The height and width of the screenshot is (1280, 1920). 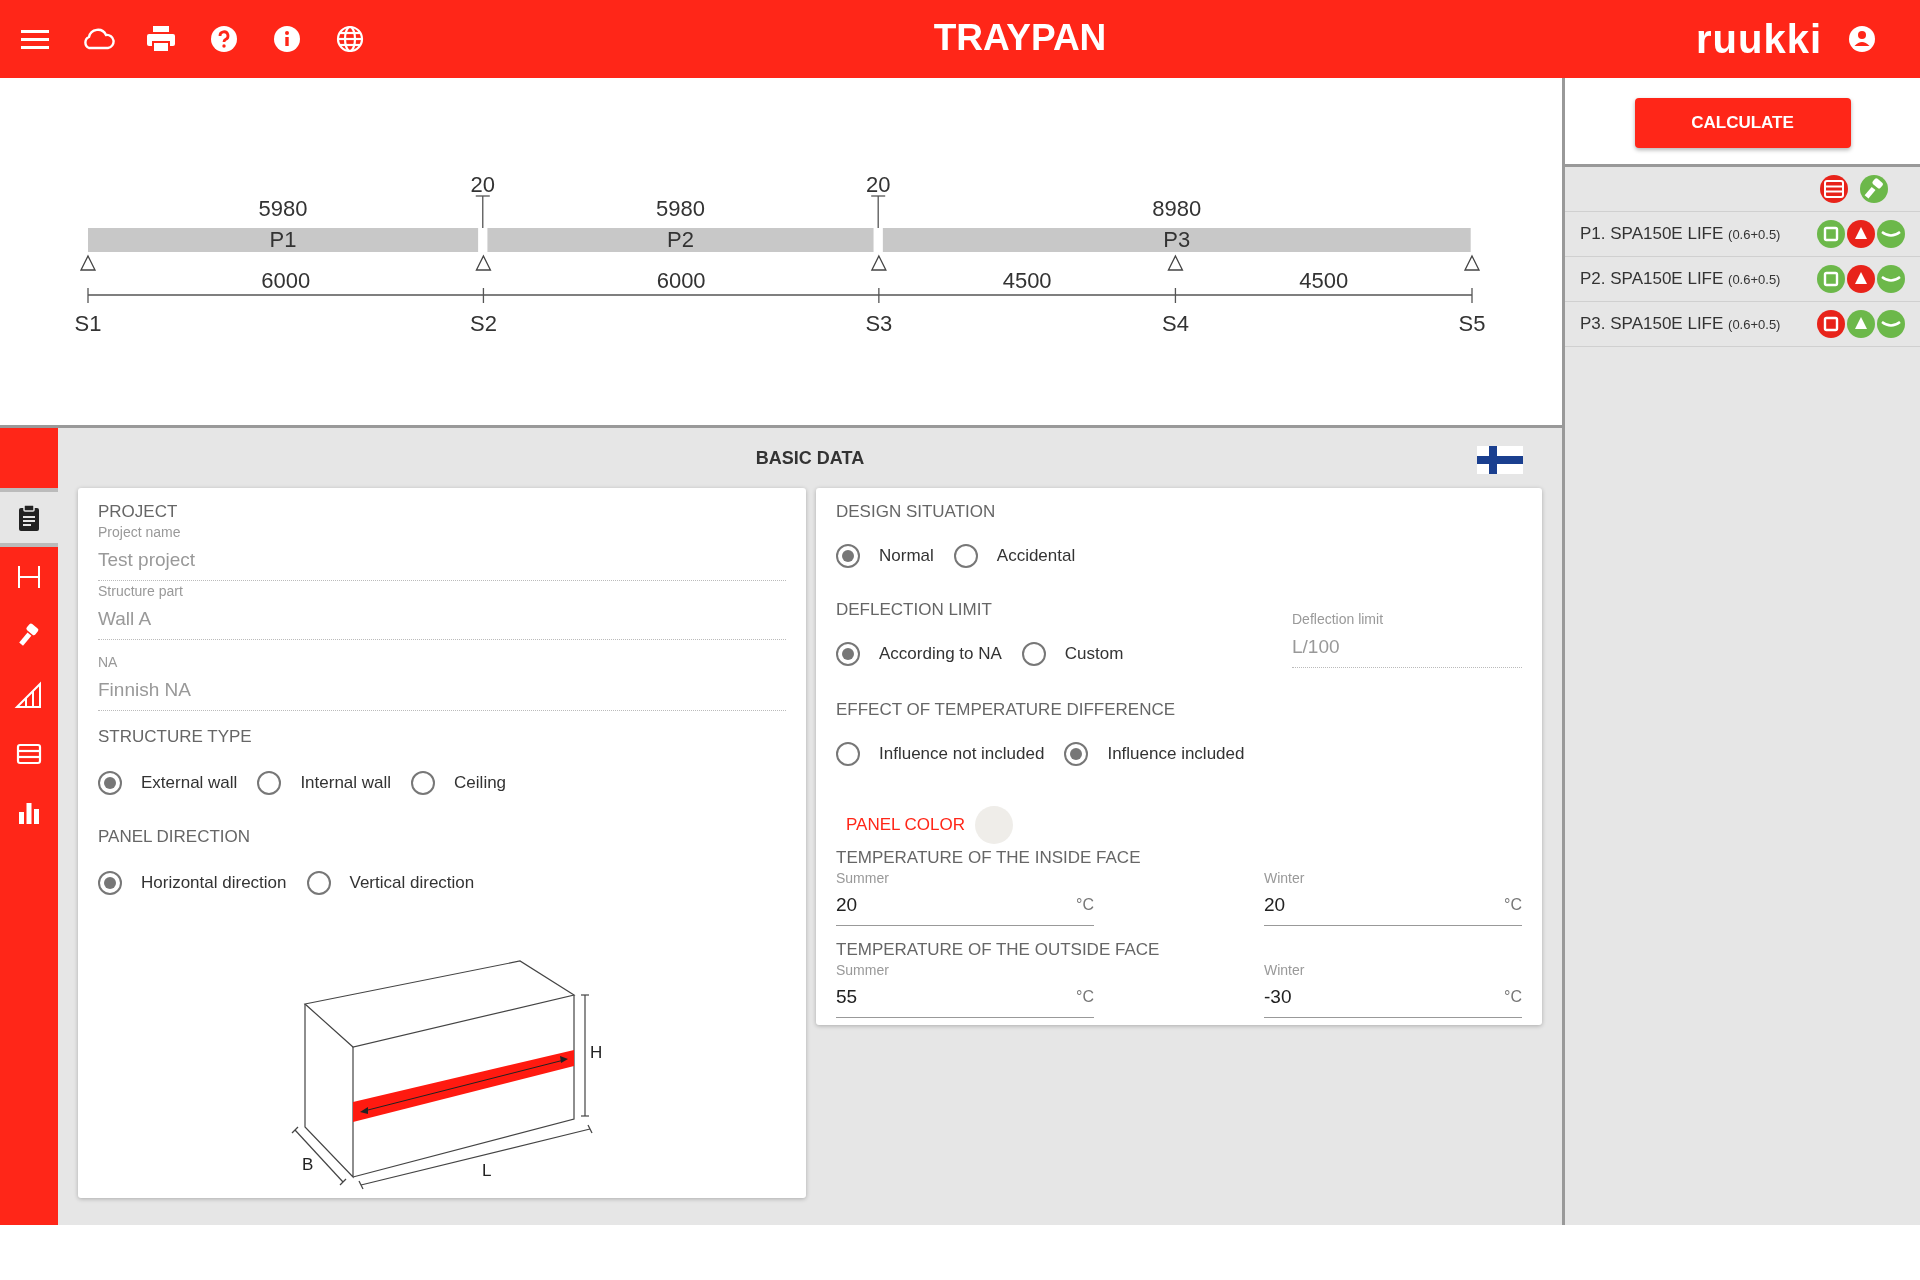 What do you see at coordinates (962, 754) in the screenshot?
I see `radio-label: Influence not included` at bounding box center [962, 754].